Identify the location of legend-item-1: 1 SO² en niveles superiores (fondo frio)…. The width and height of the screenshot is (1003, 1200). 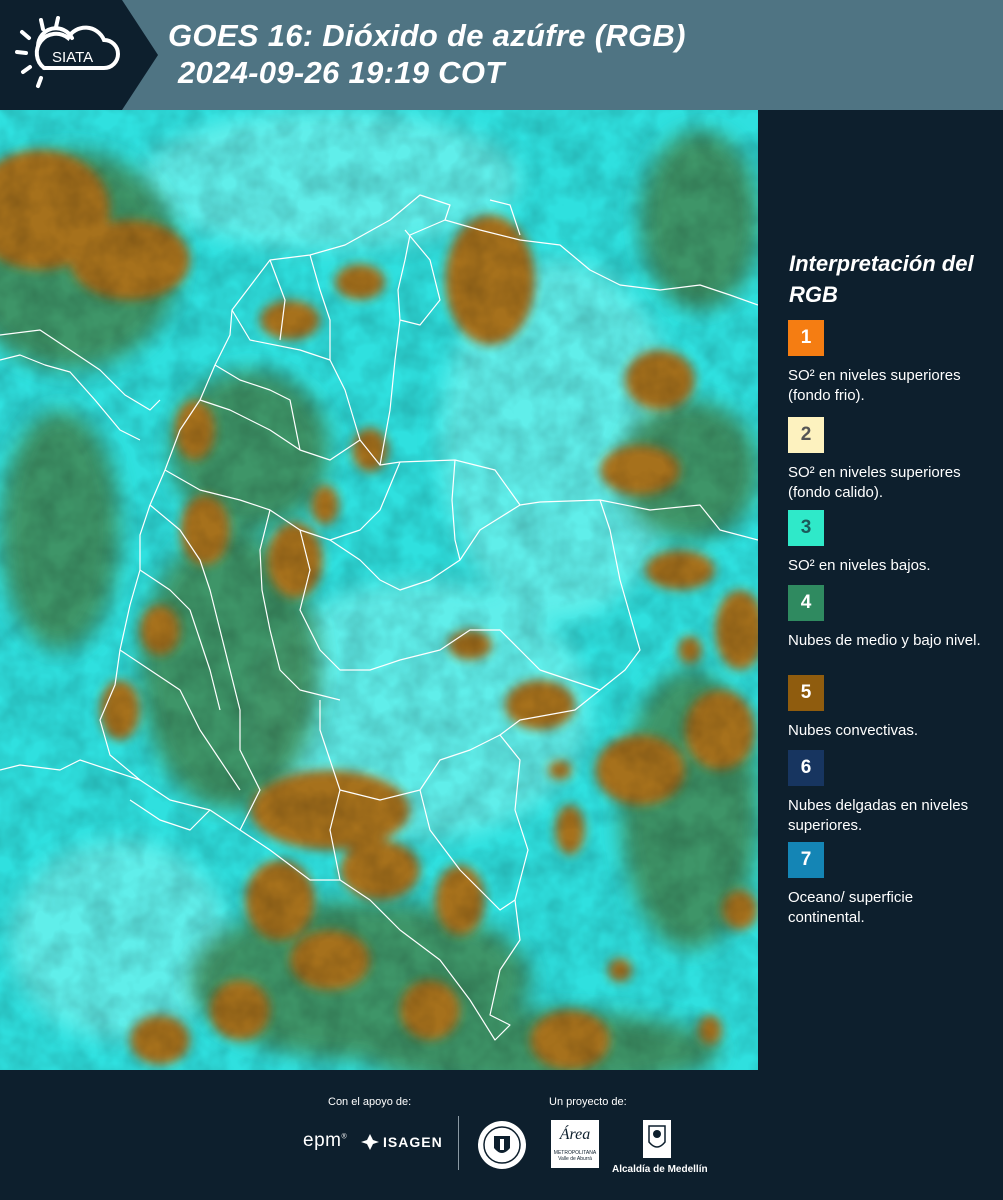
(888, 363).